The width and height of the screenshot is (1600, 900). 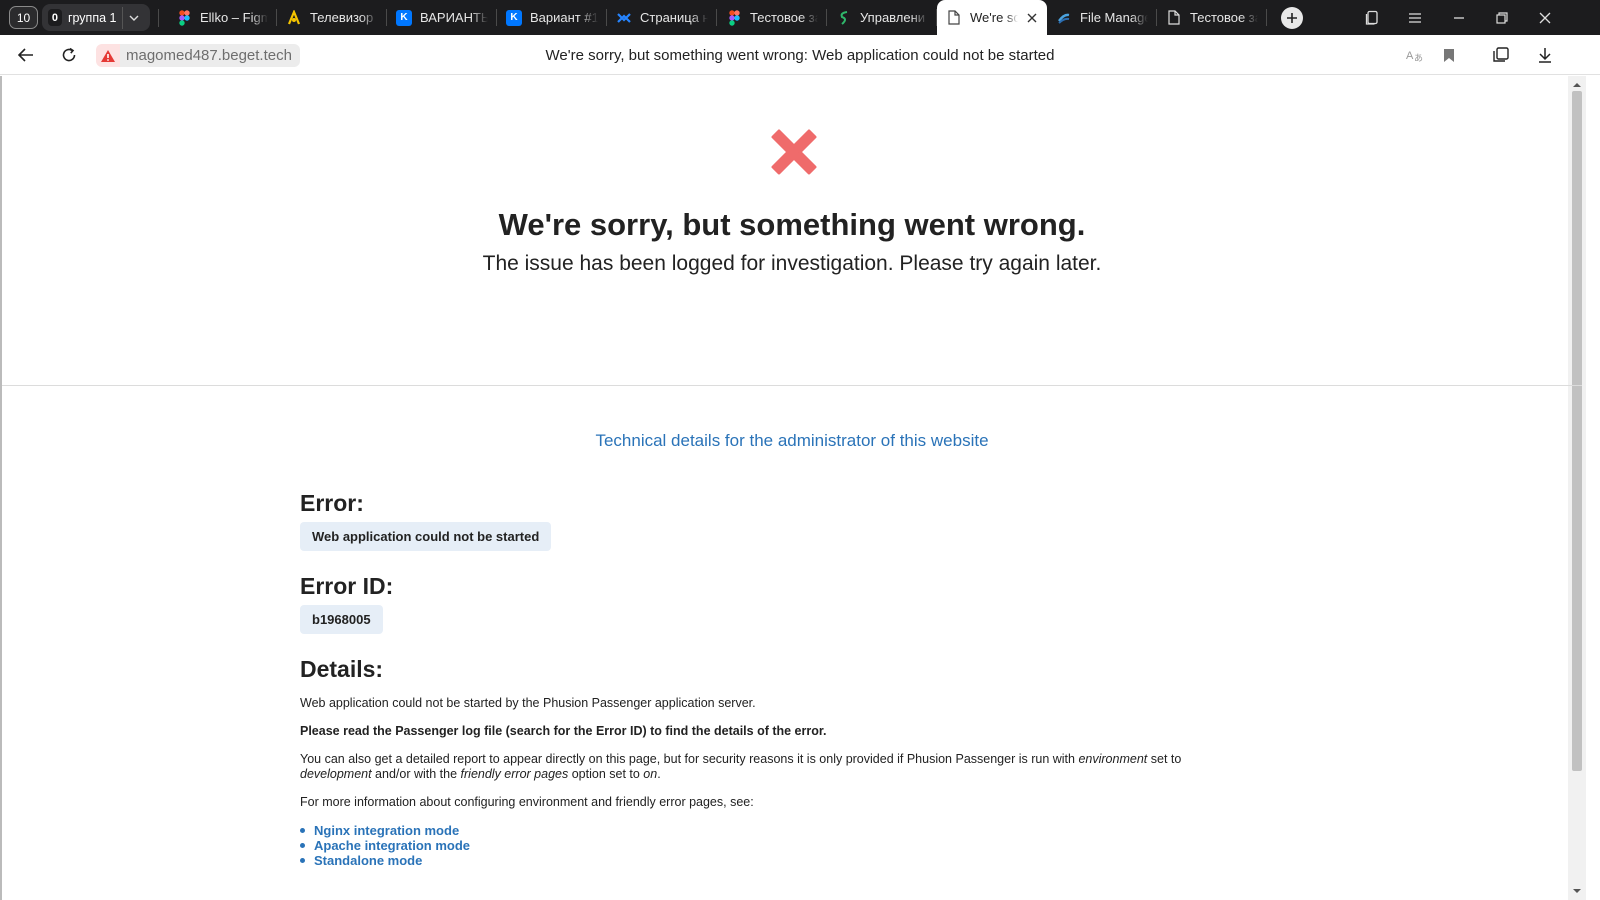 I want to click on download-icon, so click(x=1545, y=55).